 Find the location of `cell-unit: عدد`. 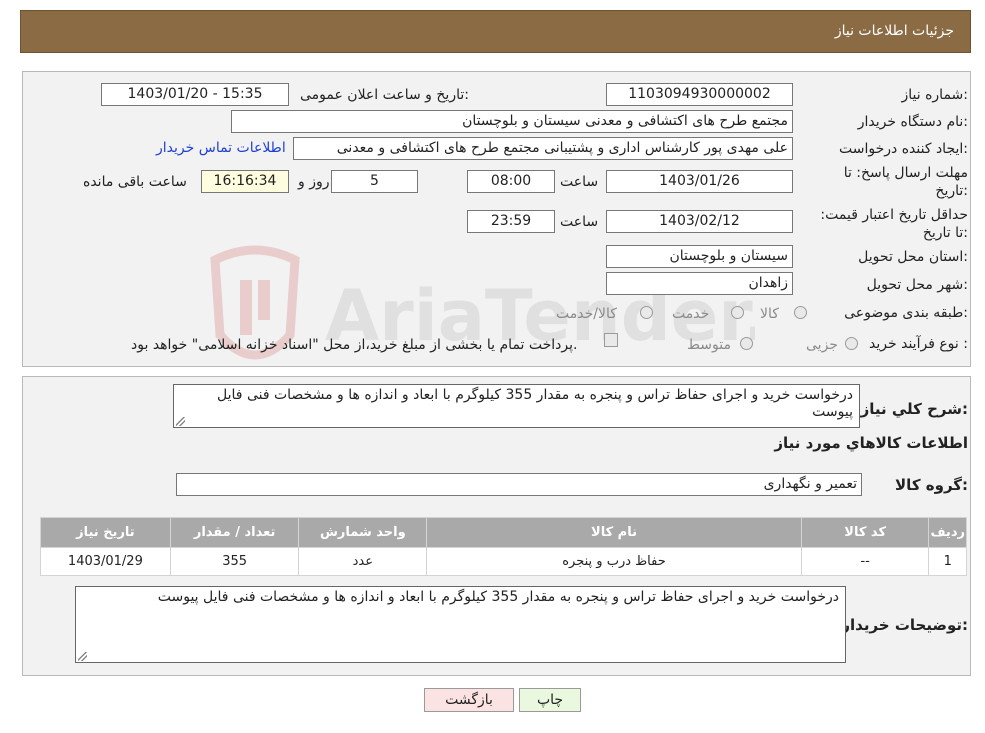

cell-unit: عدد is located at coordinates (363, 561).